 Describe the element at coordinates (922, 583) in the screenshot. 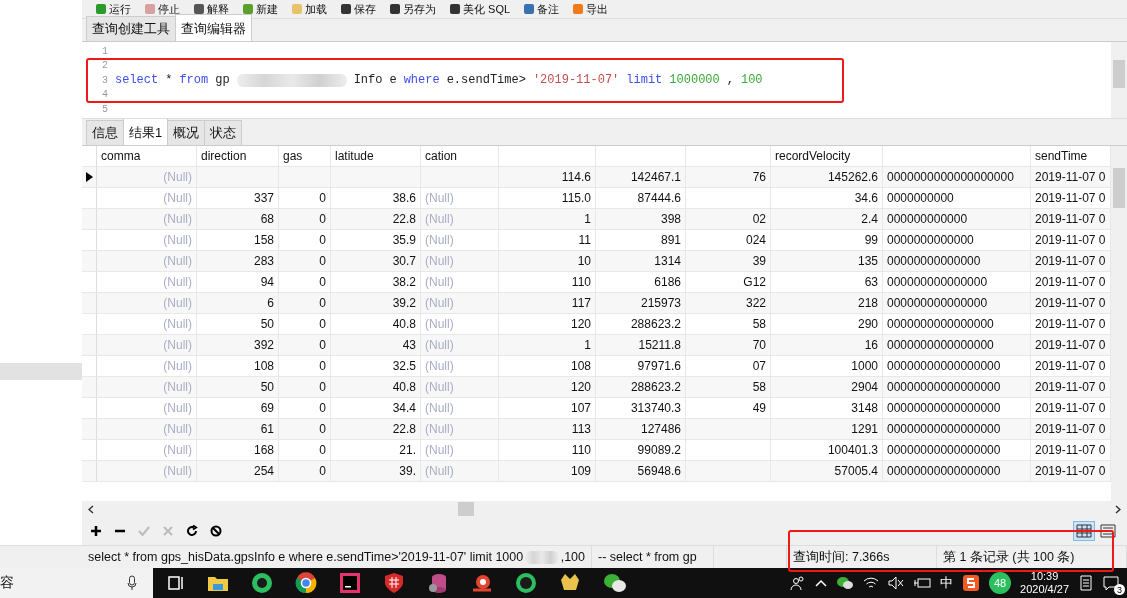

I see `battery-plug-icon` at that location.